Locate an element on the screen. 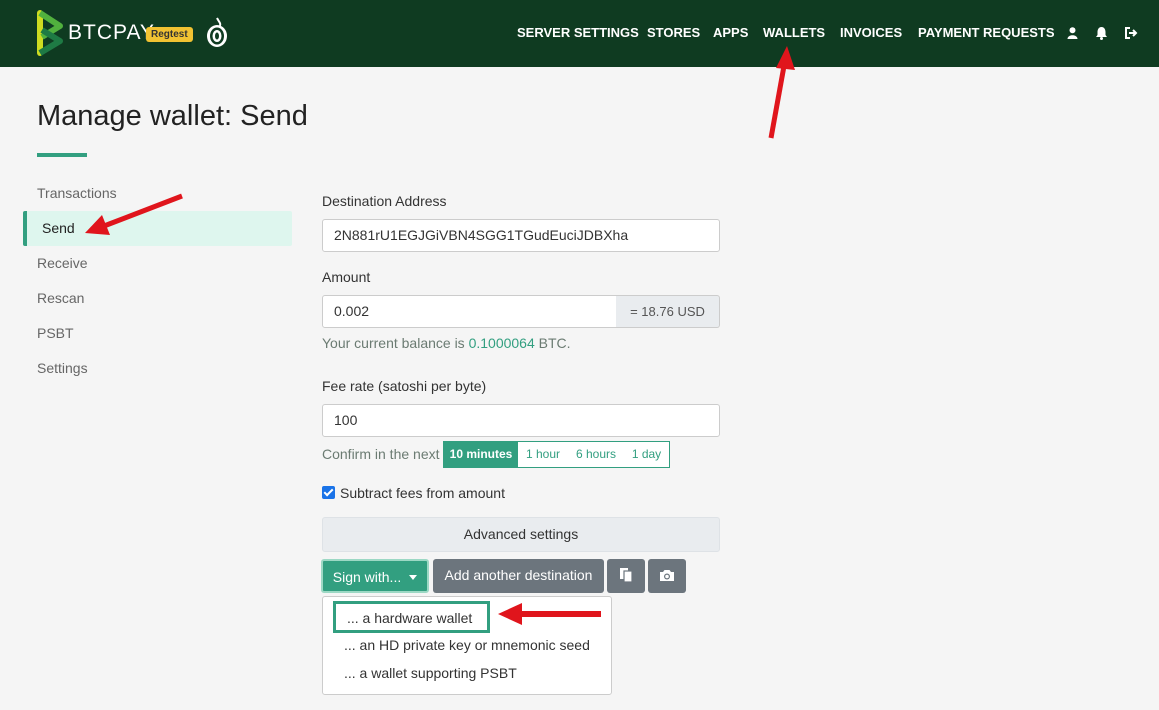 This screenshot has height=710, width=1159. subtract-fees-label: Subtract fees from amount is located at coordinates (422, 493).